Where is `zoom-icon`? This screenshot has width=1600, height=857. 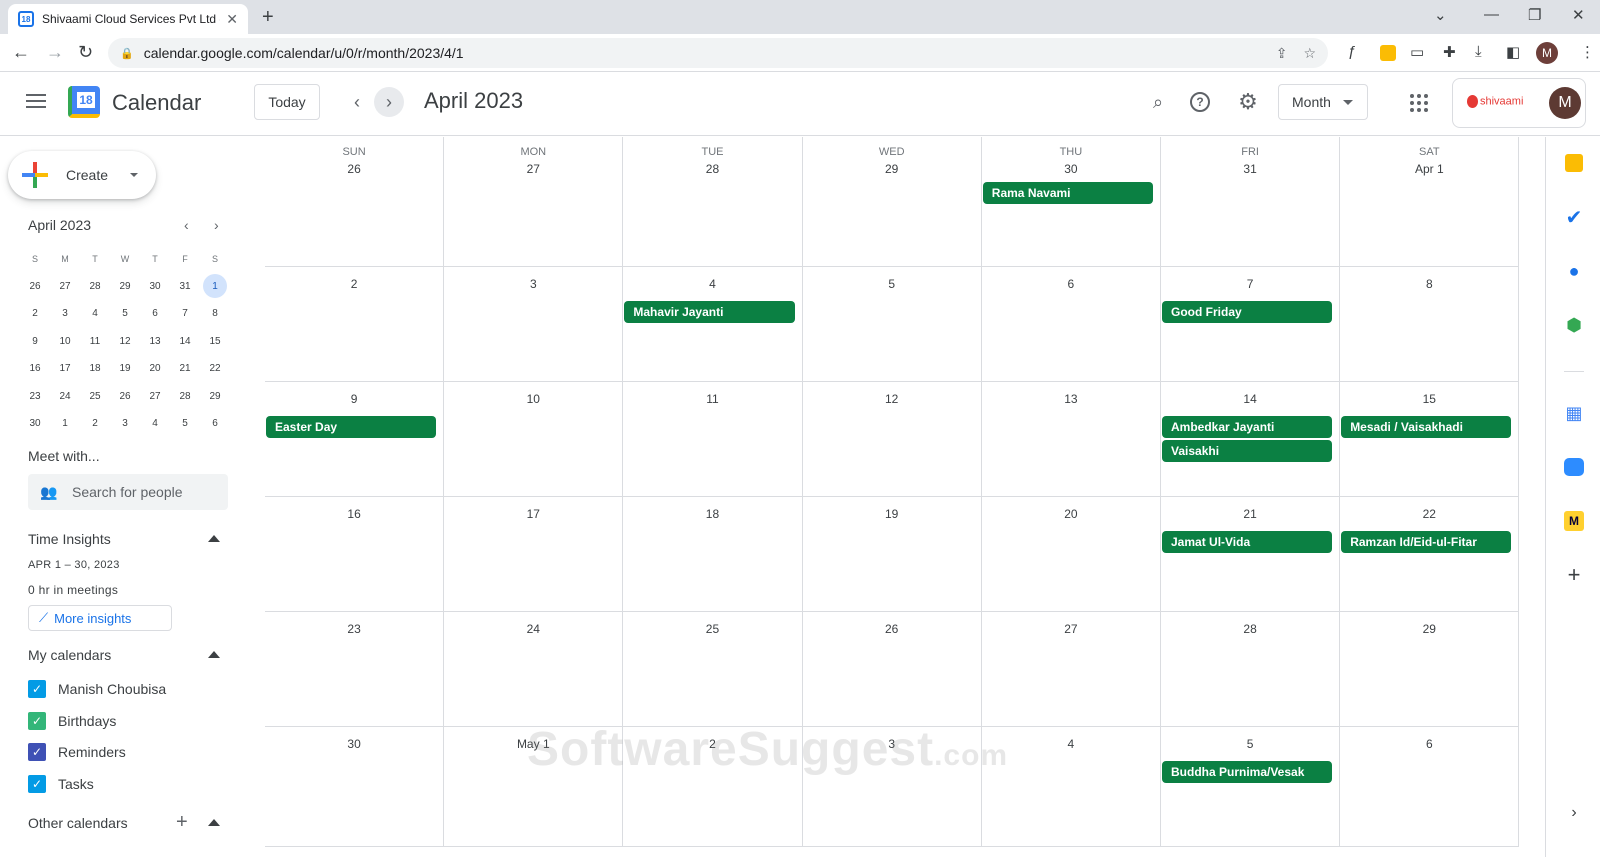 zoom-icon is located at coordinates (1574, 467).